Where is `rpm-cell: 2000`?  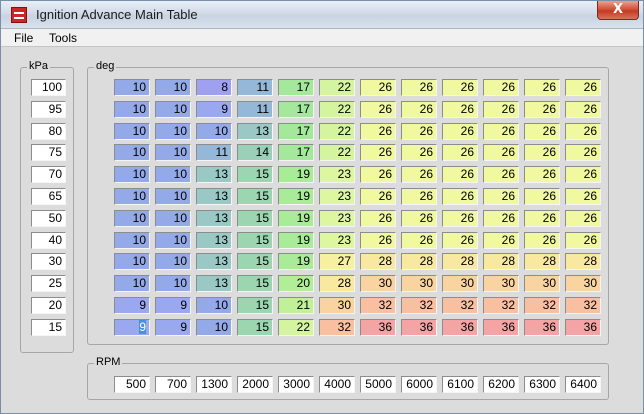
rpm-cell: 2000 is located at coordinates (255, 384).